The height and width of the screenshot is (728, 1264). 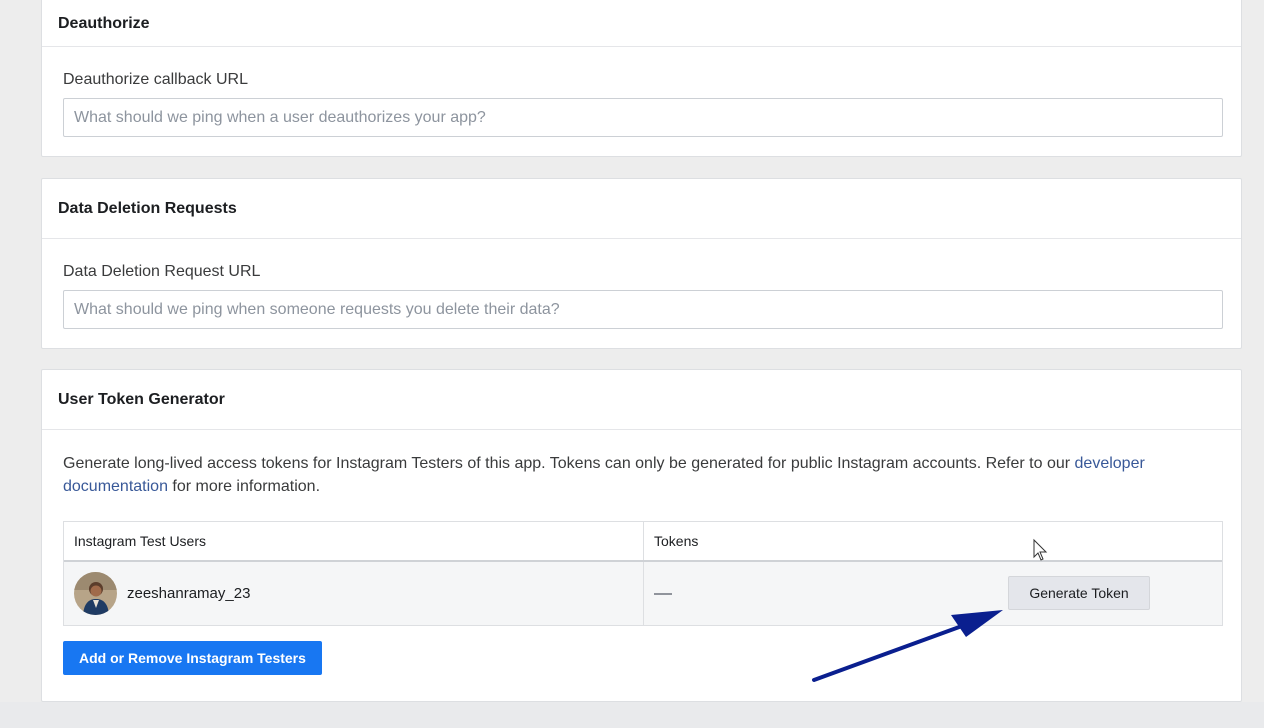 I want to click on column-header-tokens: Tokens, so click(x=676, y=541).